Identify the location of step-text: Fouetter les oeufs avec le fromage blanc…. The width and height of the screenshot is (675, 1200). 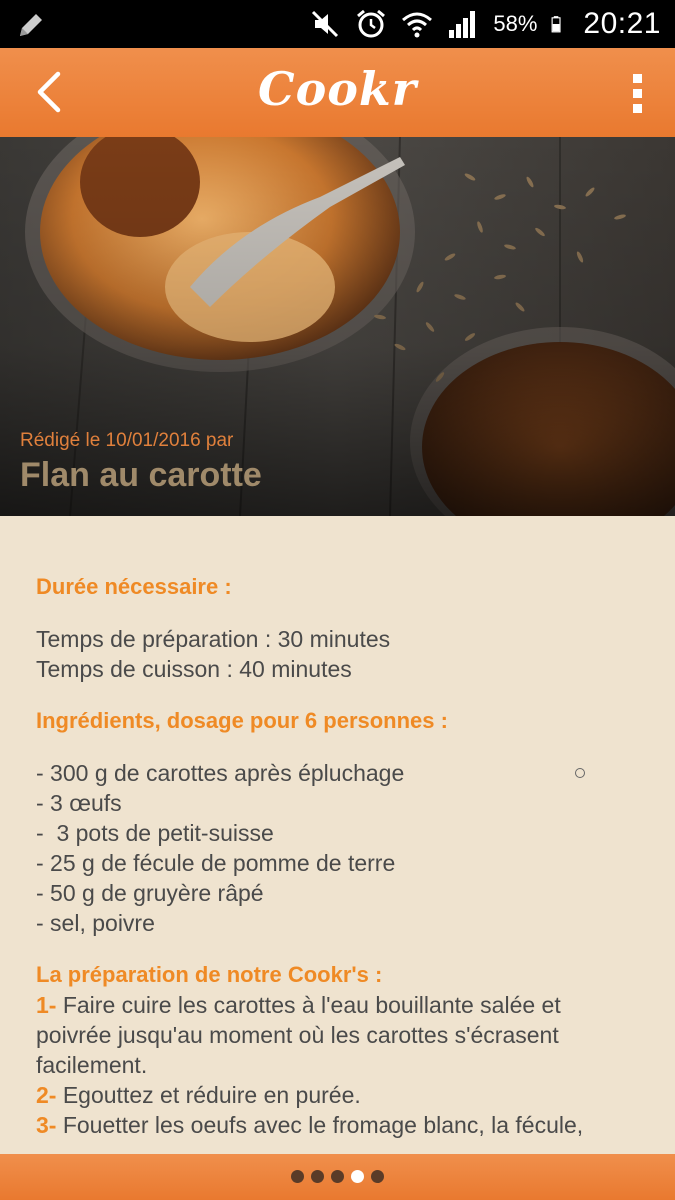
(320, 1125).